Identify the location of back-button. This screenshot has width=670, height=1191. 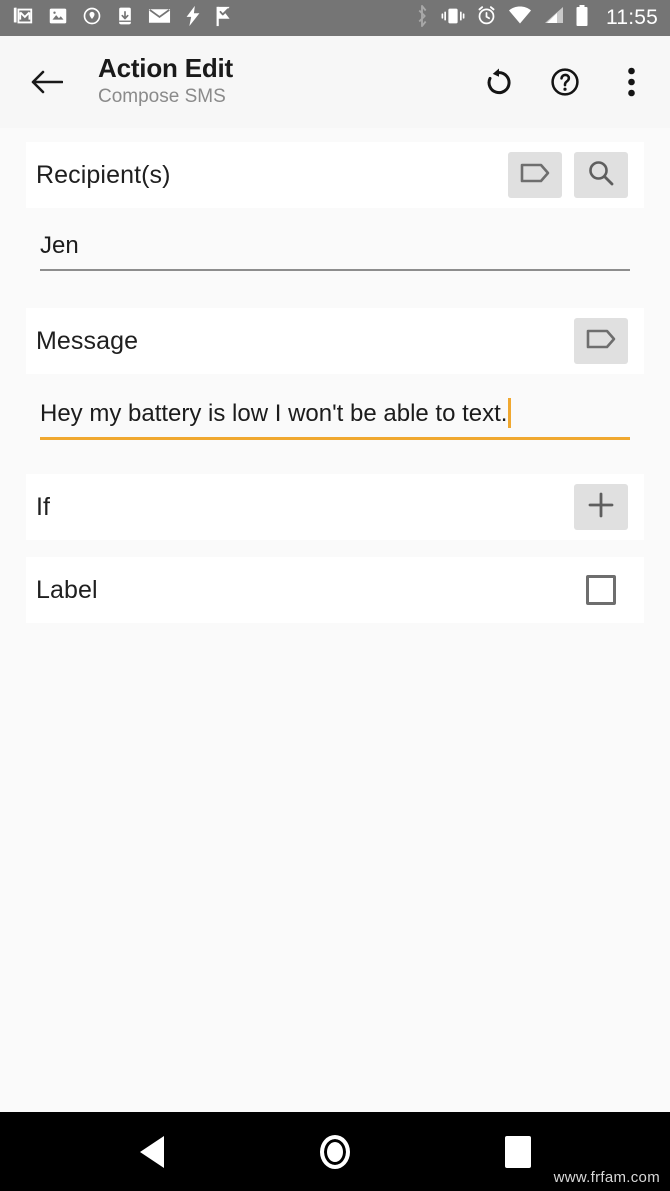
(47, 82).